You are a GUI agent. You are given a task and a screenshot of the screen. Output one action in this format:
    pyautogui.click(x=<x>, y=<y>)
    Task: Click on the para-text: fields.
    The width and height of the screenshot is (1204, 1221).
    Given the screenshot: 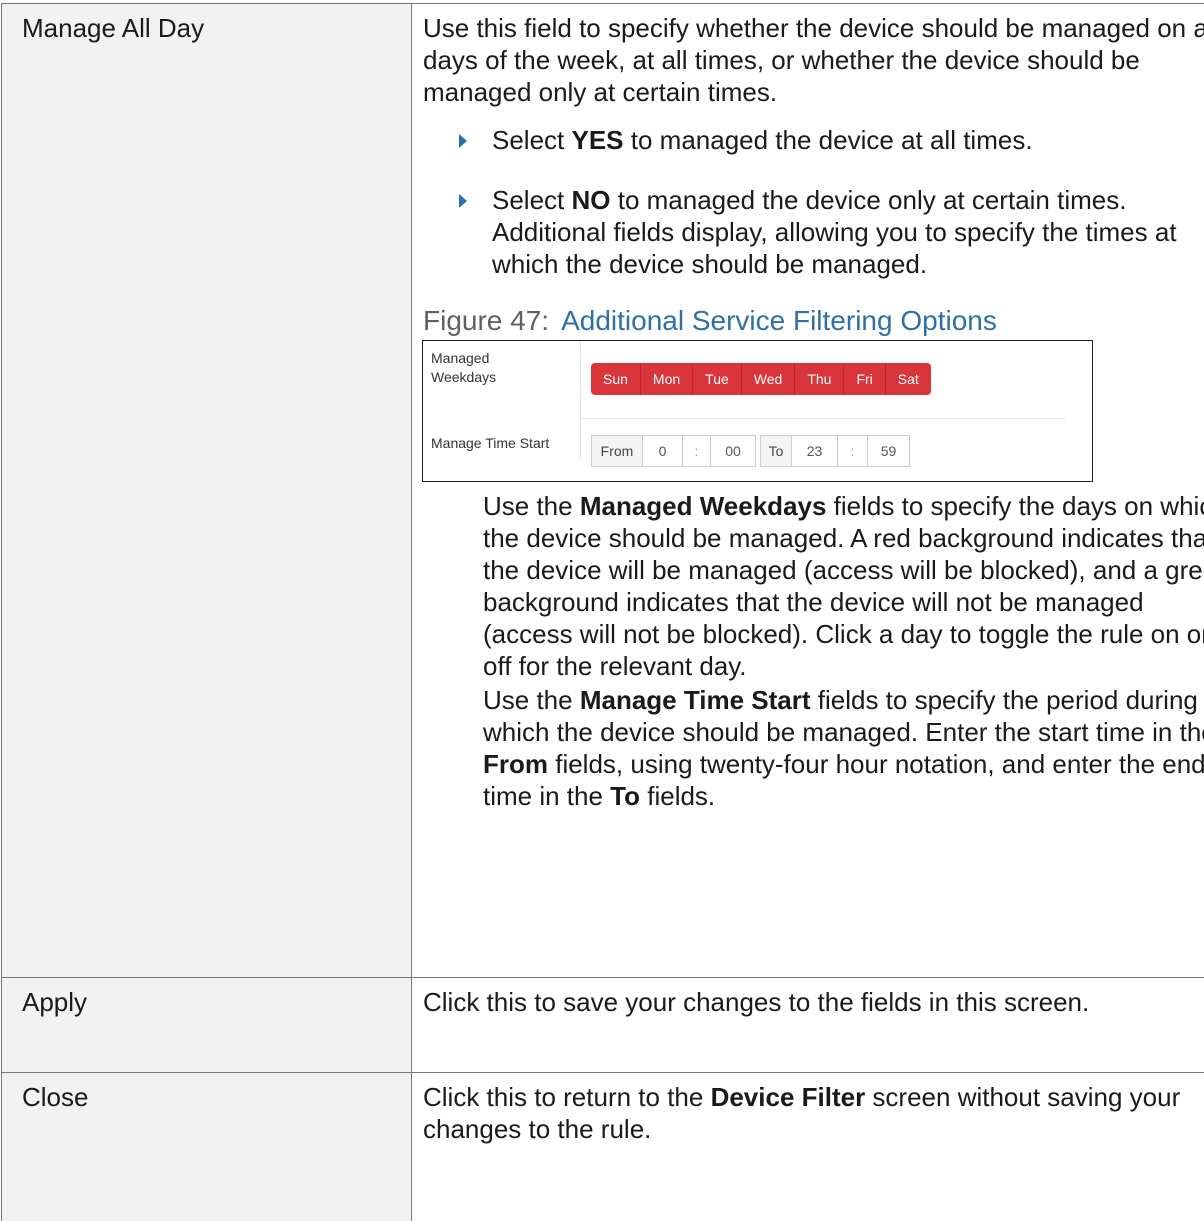 What is the action you would take?
    pyautogui.click(x=677, y=796)
    